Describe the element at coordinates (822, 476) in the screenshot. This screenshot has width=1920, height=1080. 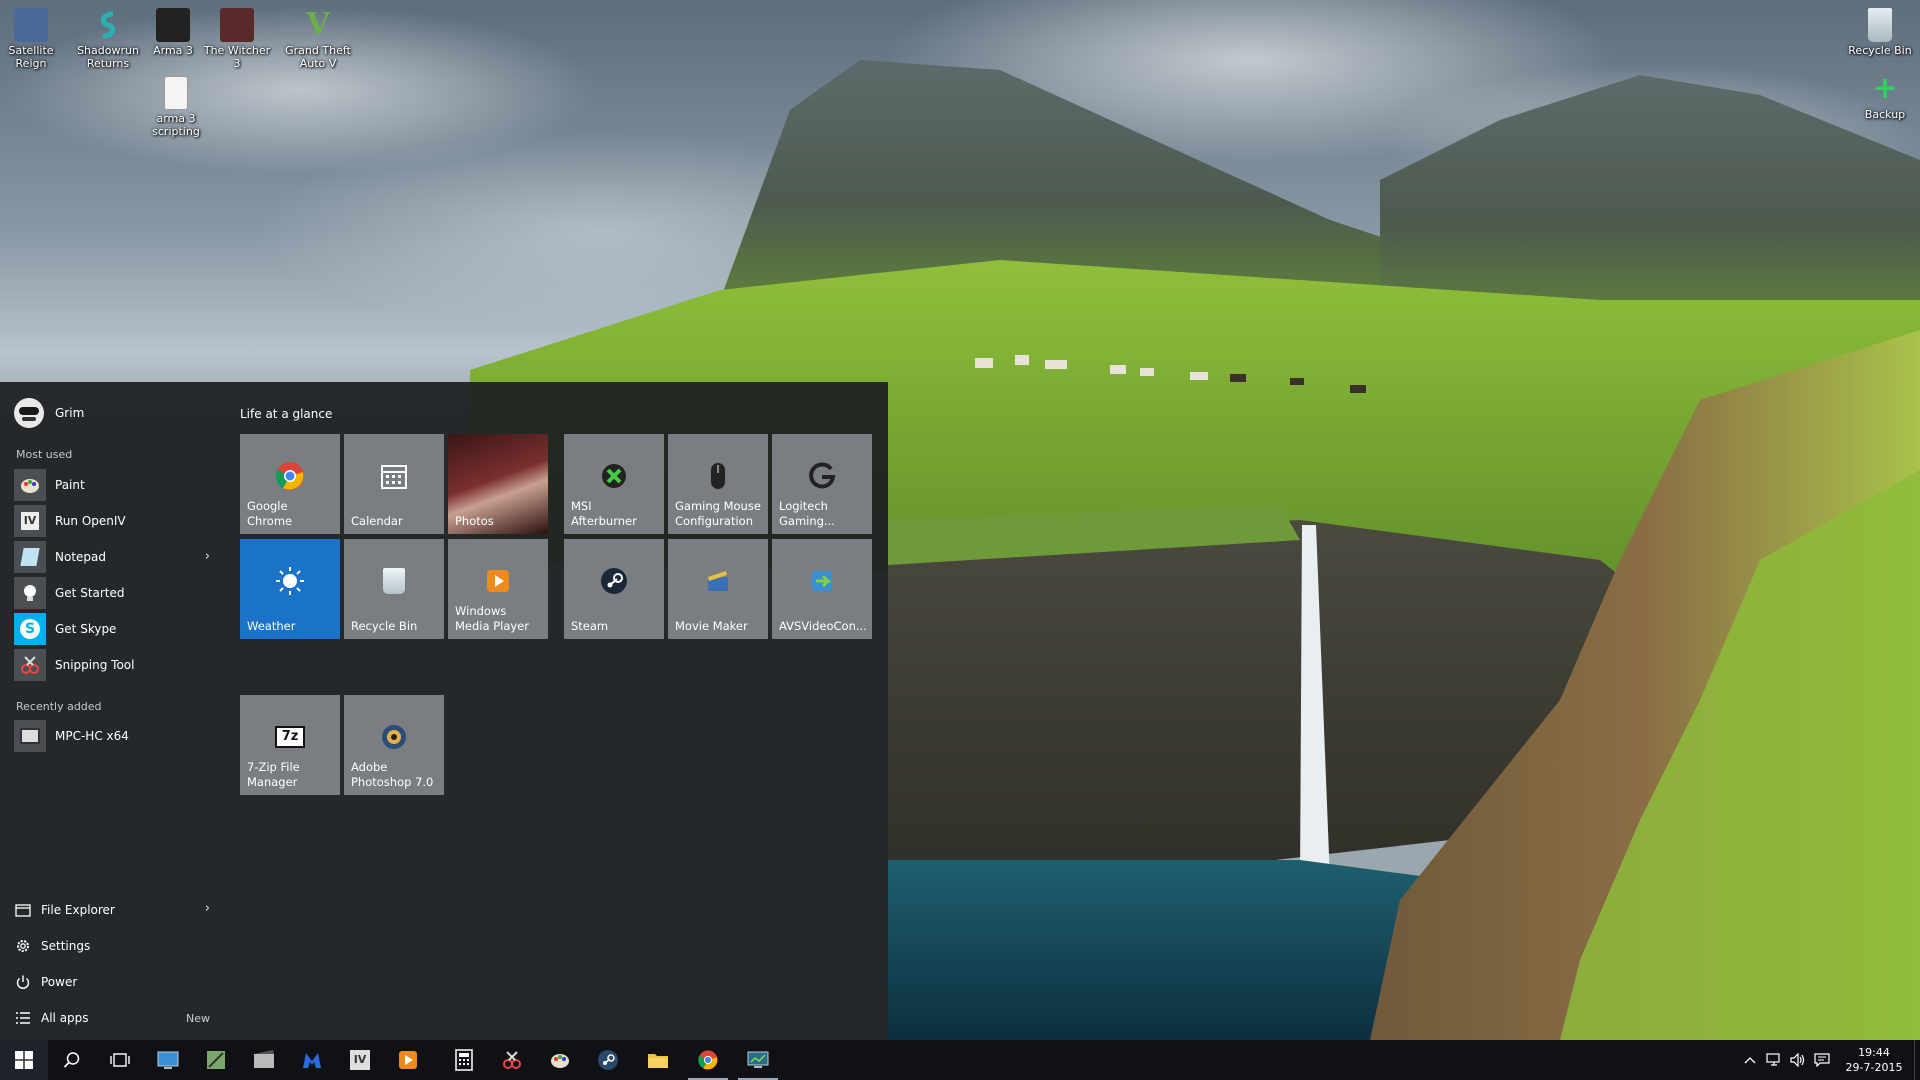
I see `logitech-icon` at that location.